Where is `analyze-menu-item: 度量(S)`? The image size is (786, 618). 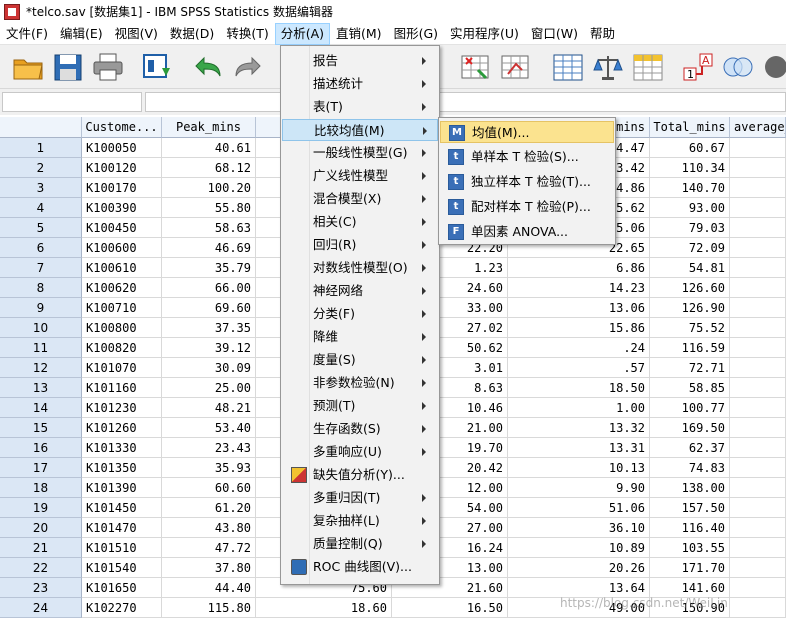 analyze-menu-item: 度量(S) is located at coordinates (360, 360).